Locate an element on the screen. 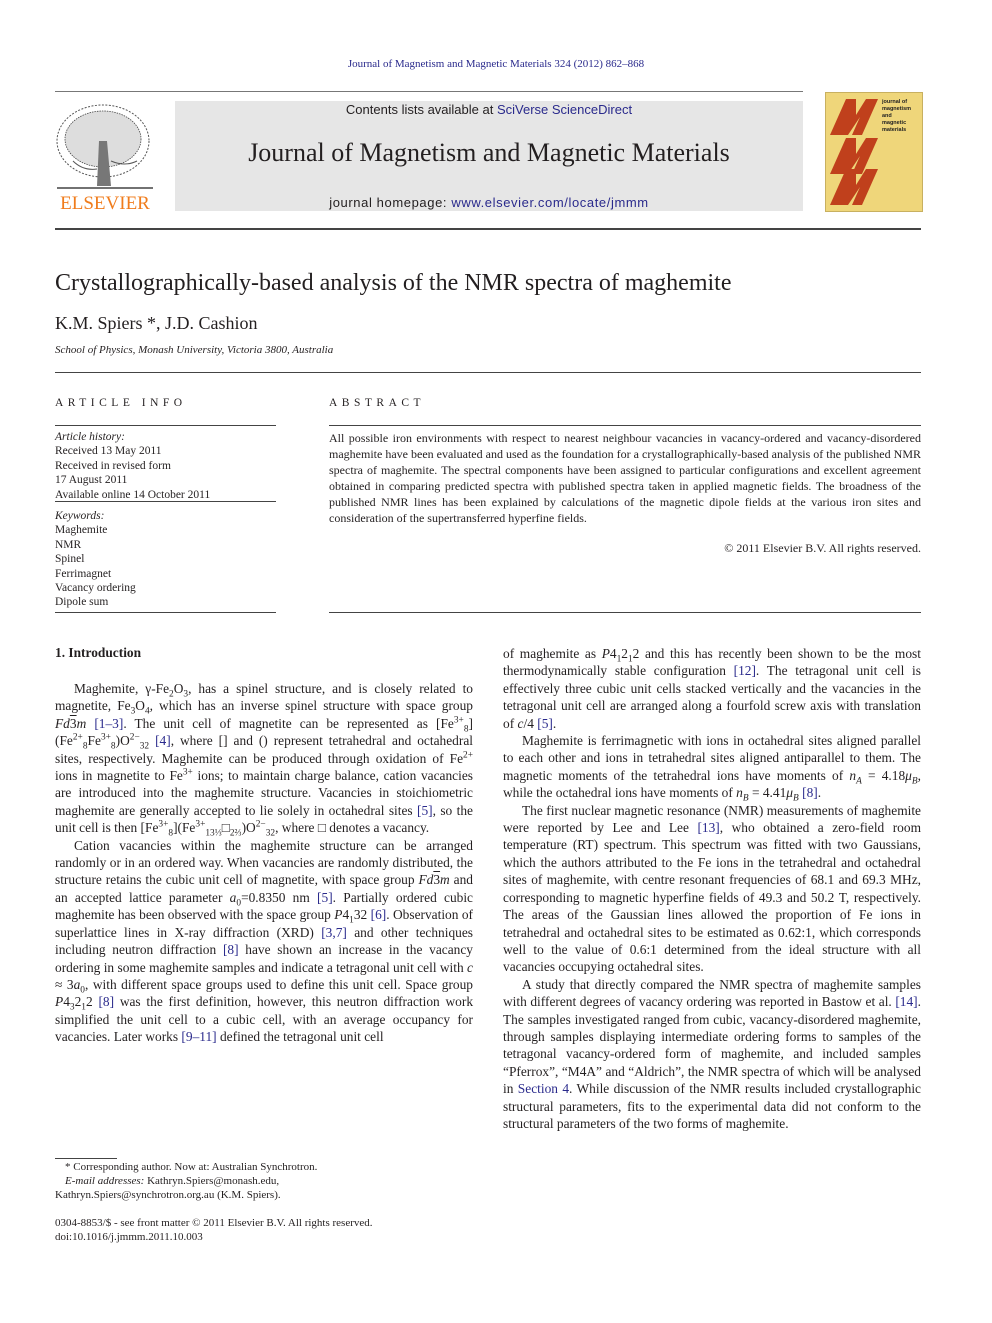 The height and width of the screenshot is (1323, 992). history-label: Article history: is located at coordinates (90, 437).